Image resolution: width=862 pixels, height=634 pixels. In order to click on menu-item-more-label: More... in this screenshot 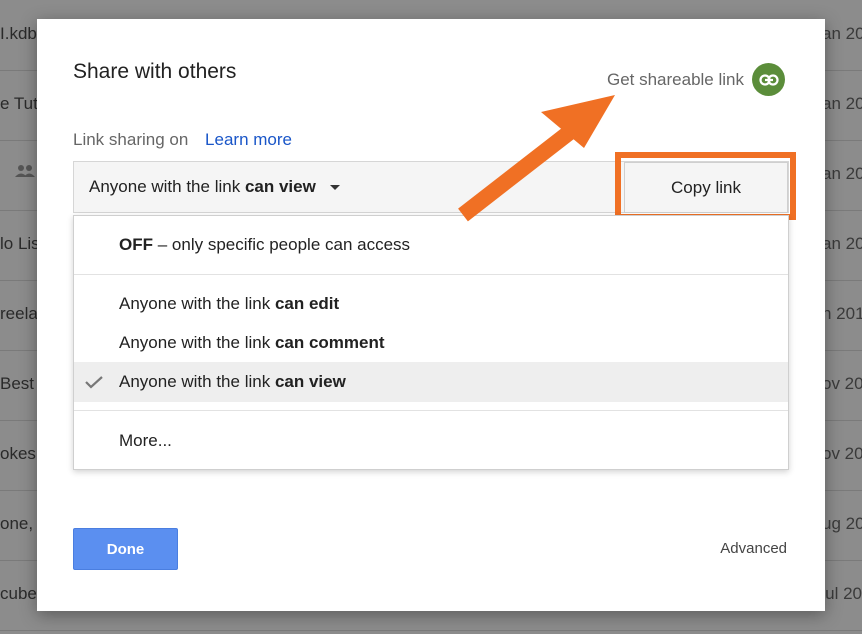, I will do `click(145, 440)`.